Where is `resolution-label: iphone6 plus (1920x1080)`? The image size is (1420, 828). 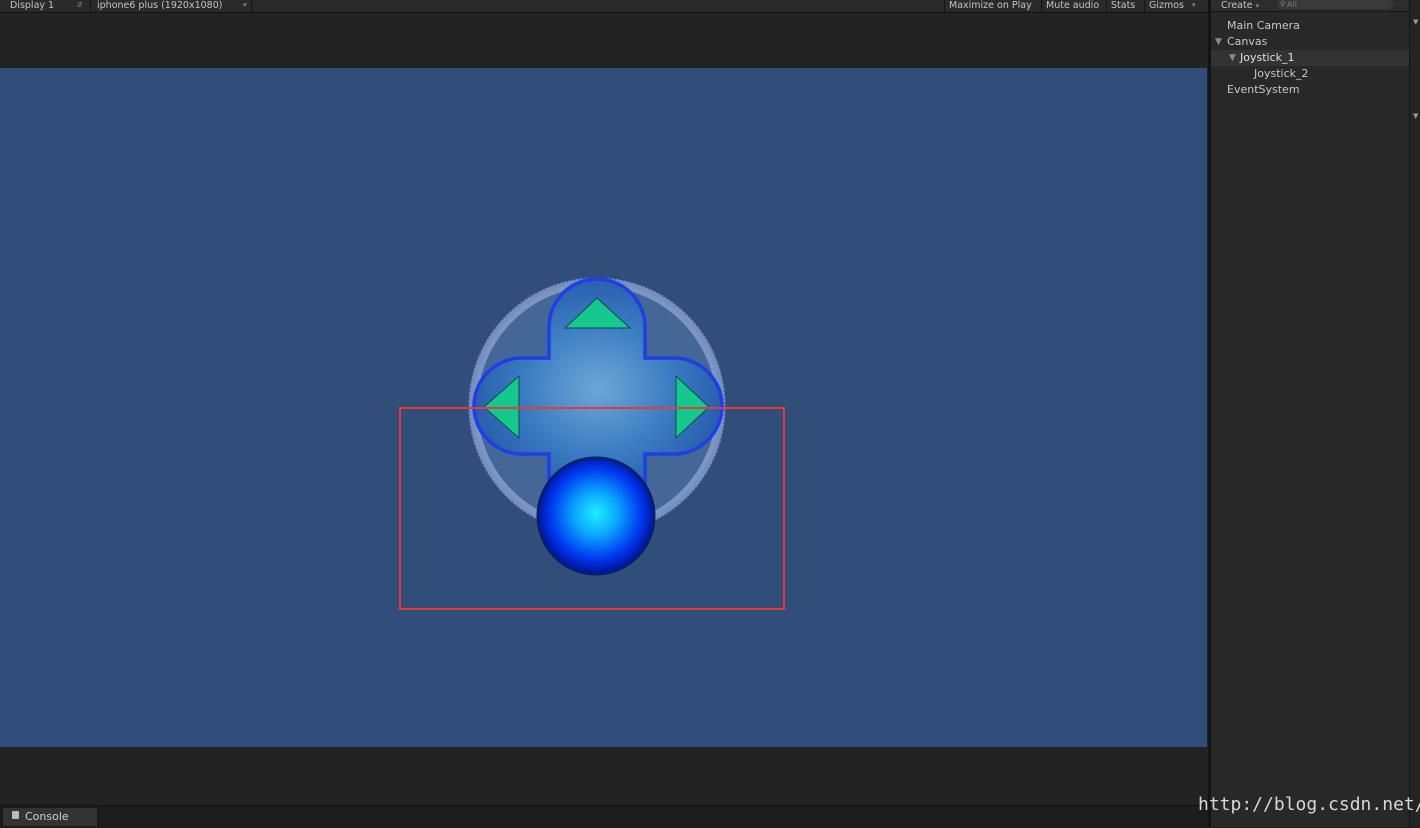
resolution-label: iphone6 plus (1920x1080) is located at coordinates (160, 5).